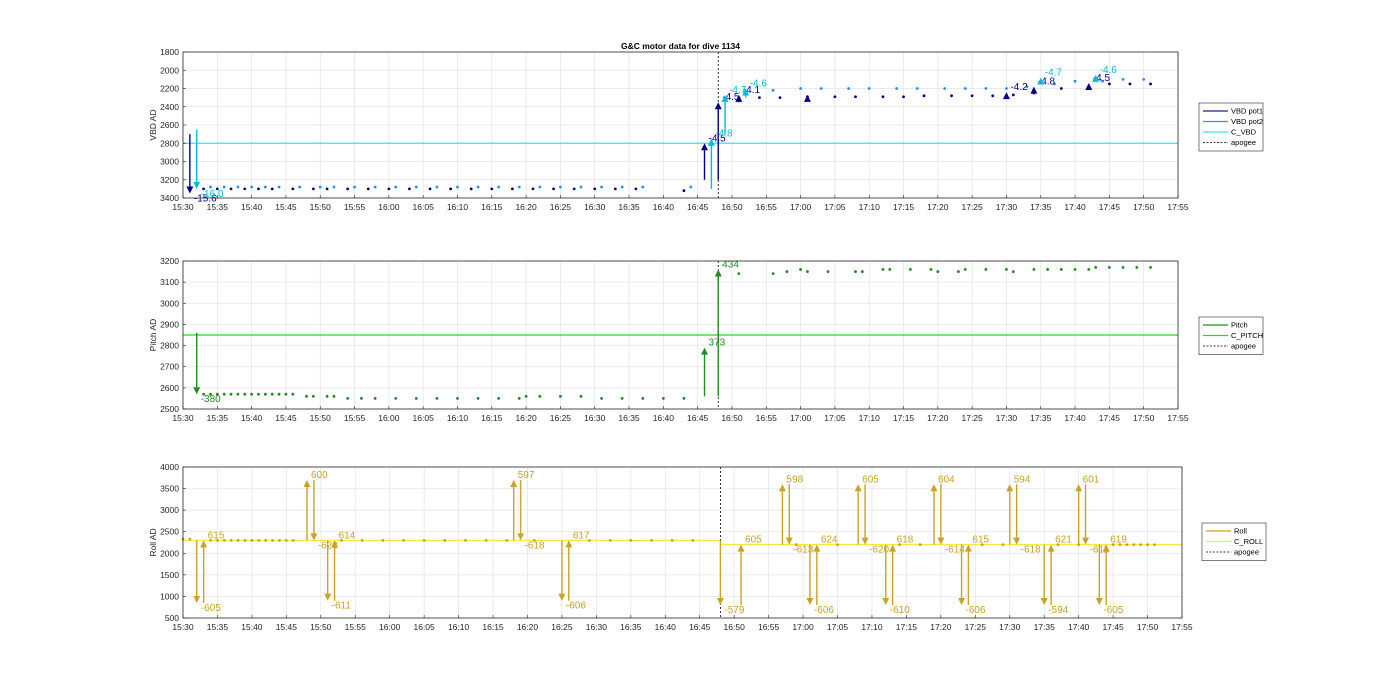  I want to click on move-label: -613, so click(803, 550).